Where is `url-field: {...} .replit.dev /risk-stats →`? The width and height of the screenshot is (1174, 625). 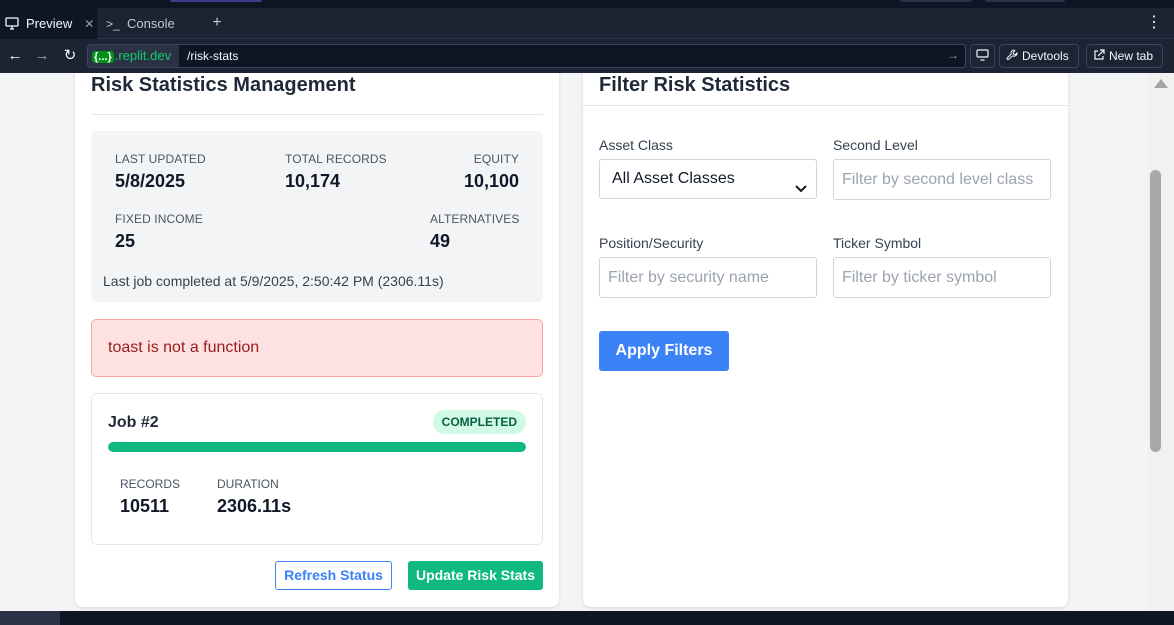
url-field: {...} .replit.dev /risk-stats → is located at coordinates (526, 56).